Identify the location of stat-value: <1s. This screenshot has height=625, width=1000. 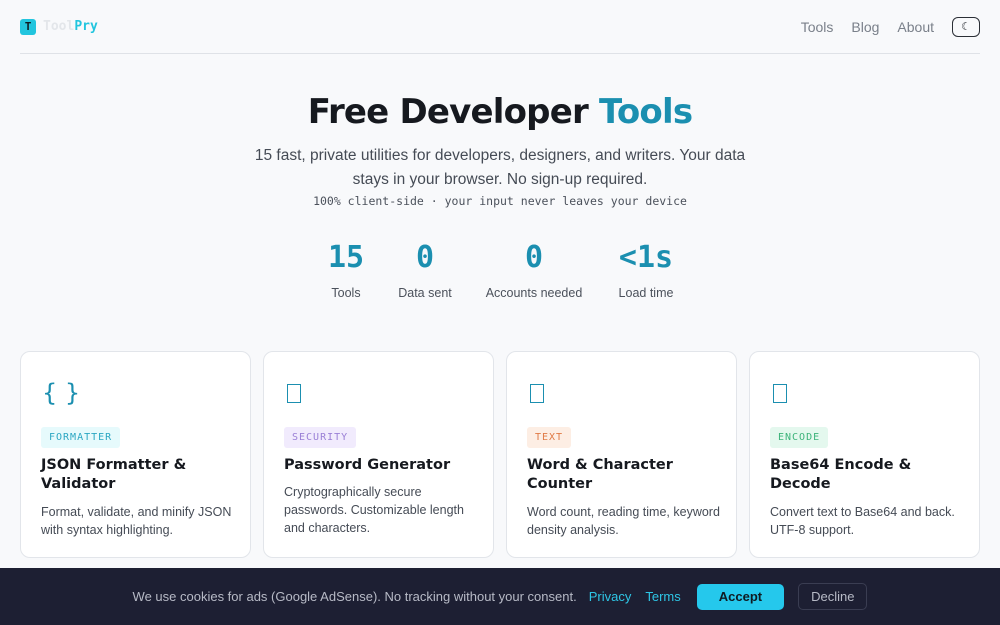
(646, 257).